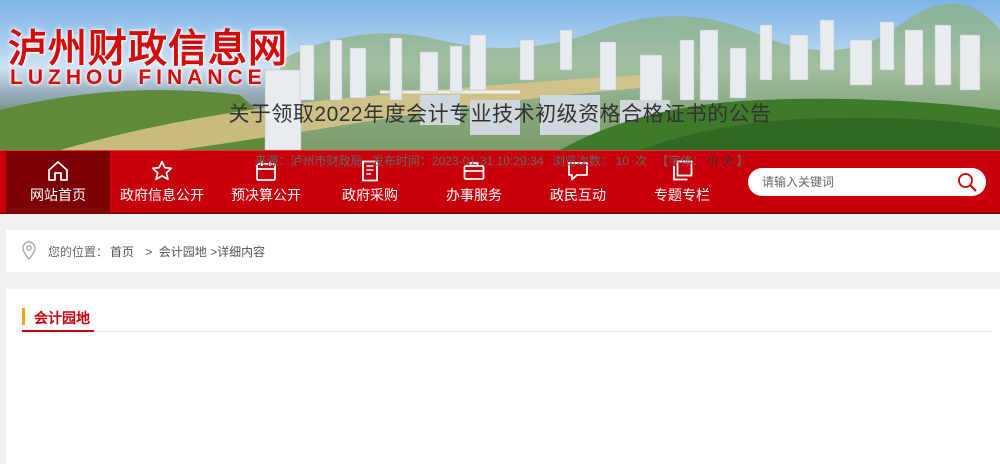  I want to click on breadcrumb-section-link: 会计园地, so click(183, 252).